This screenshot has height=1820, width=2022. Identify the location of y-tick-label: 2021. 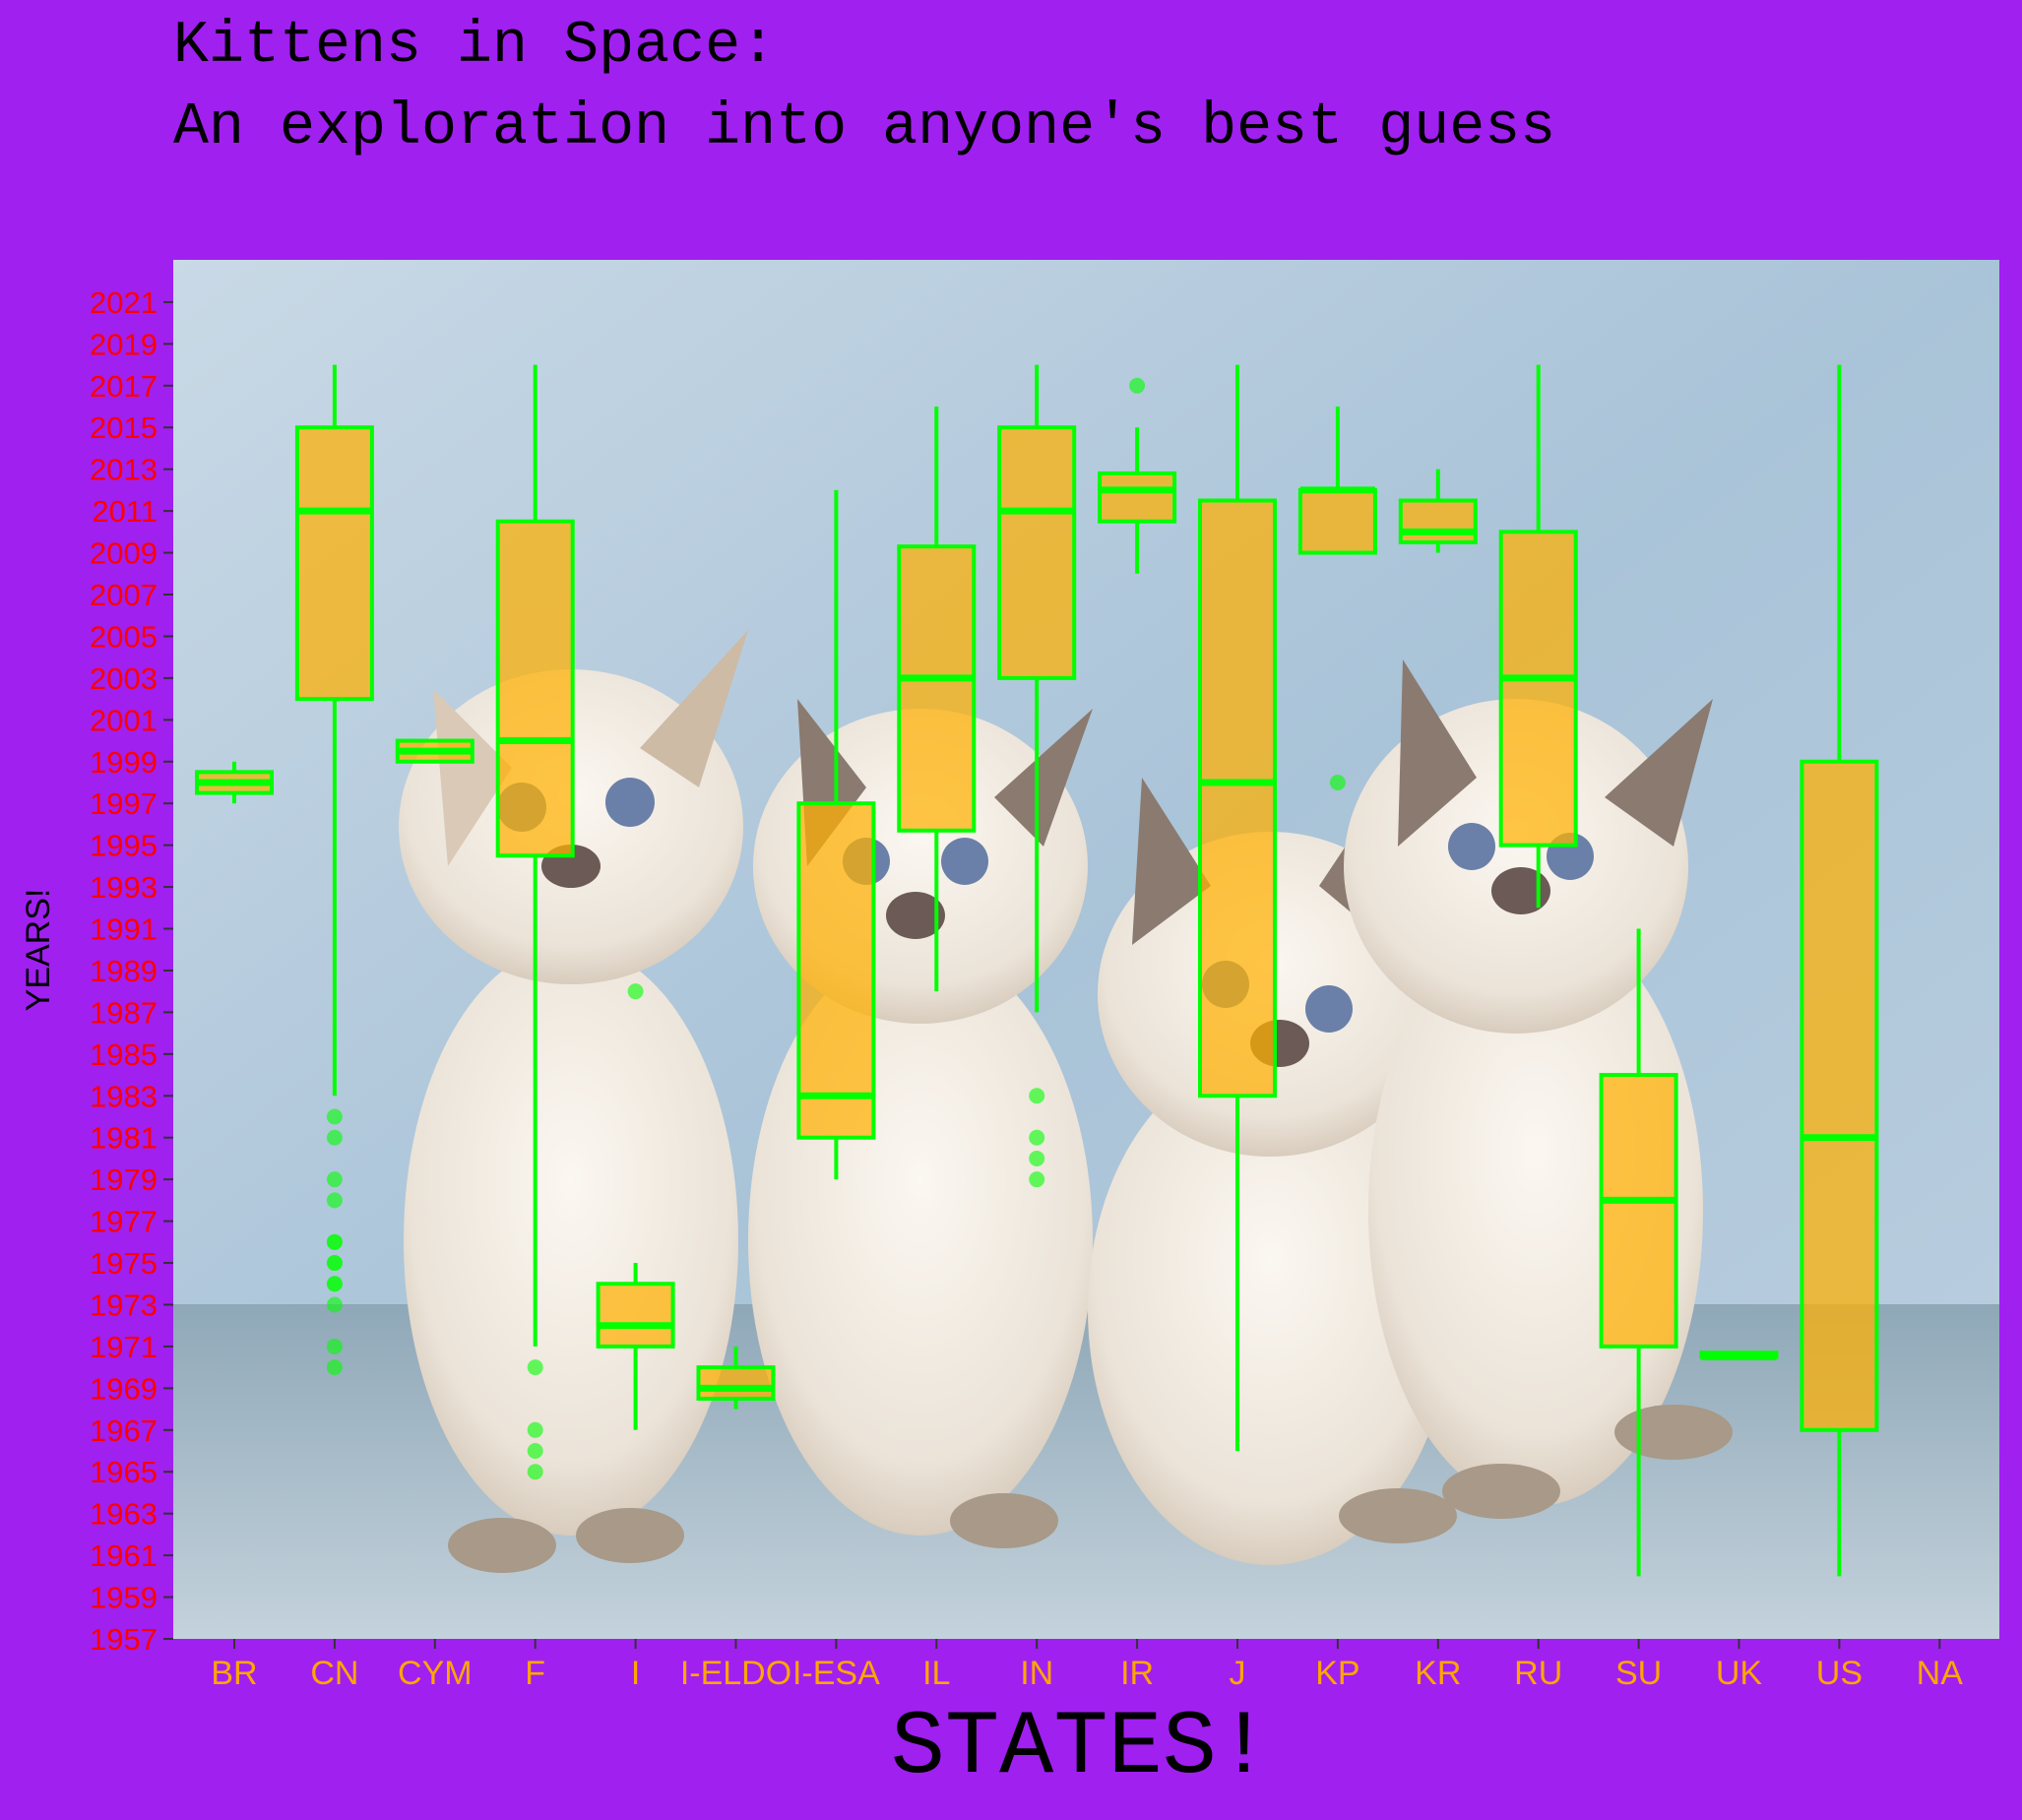
(124, 302).